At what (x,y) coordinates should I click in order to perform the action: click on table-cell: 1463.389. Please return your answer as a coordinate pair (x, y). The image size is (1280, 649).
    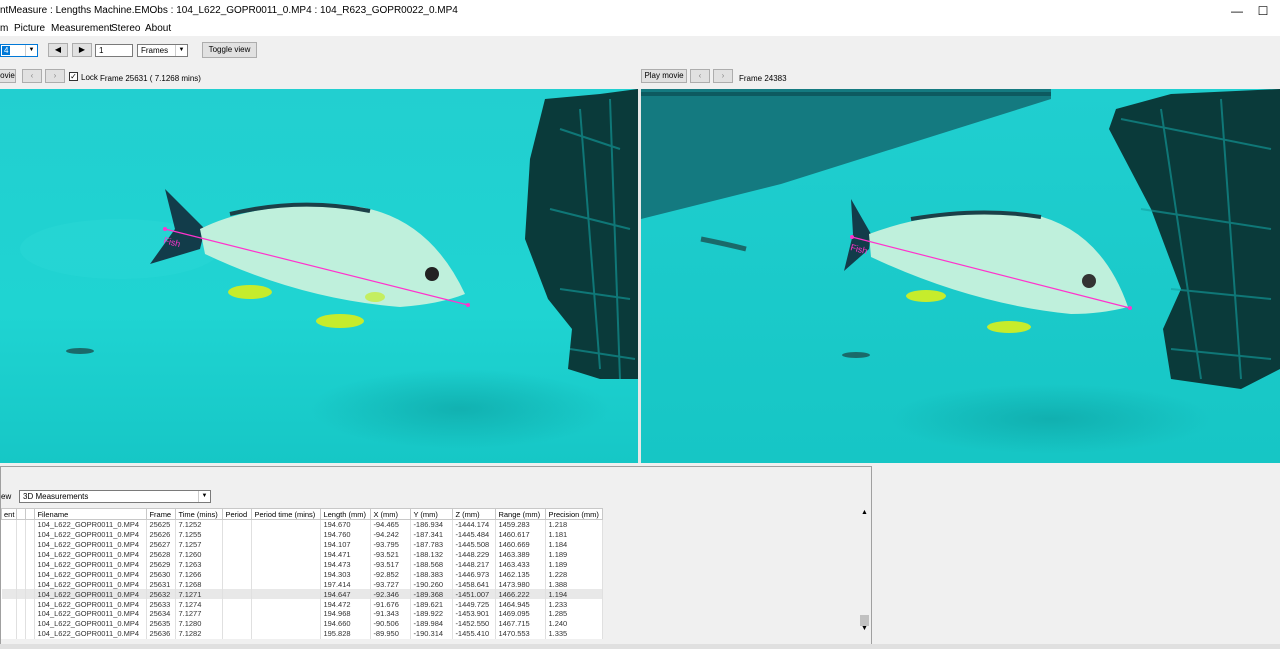
    Looking at the image, I should click on (521, 554).